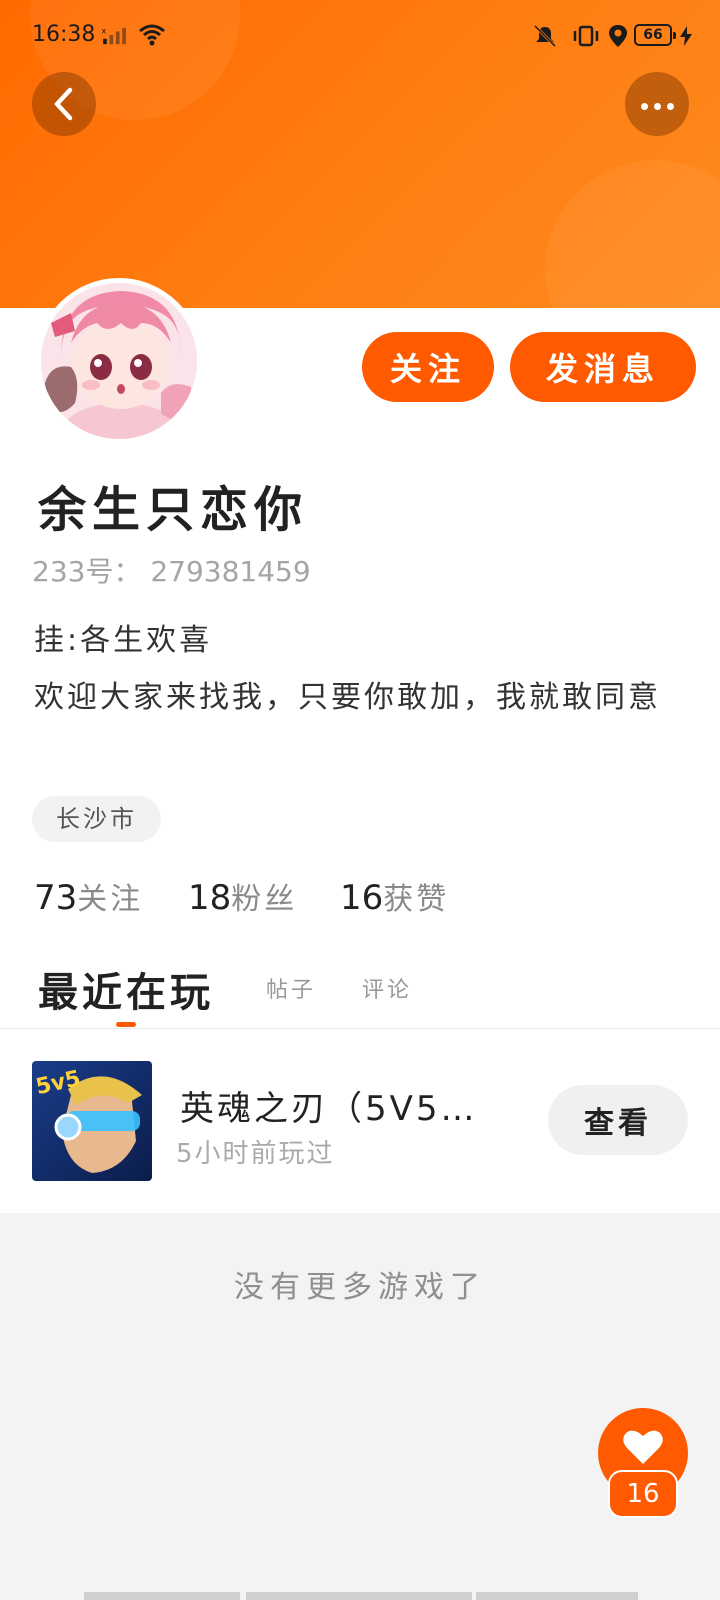 The image size is (720, 1600). I want to click on decorative-circle, so click(632, 234).